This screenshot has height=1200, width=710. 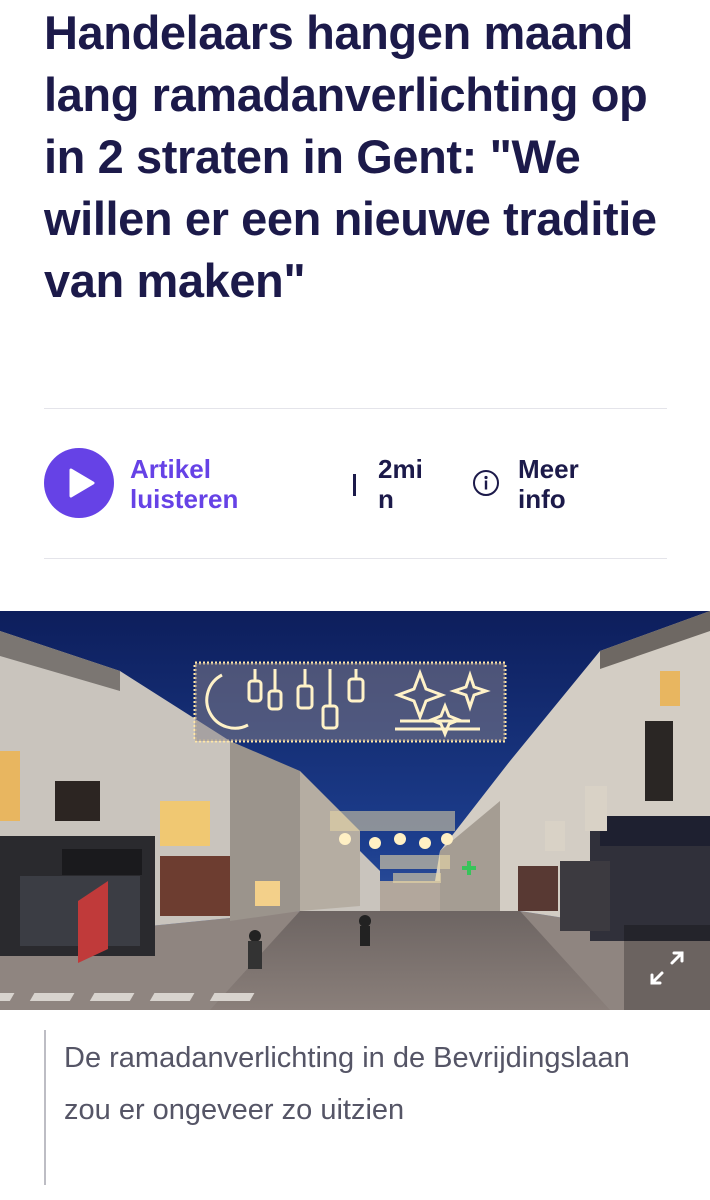 What do you see at coordinates (355, 558) in the screenshot?
I see `bottom-divider` at bounding box center [355, 558].